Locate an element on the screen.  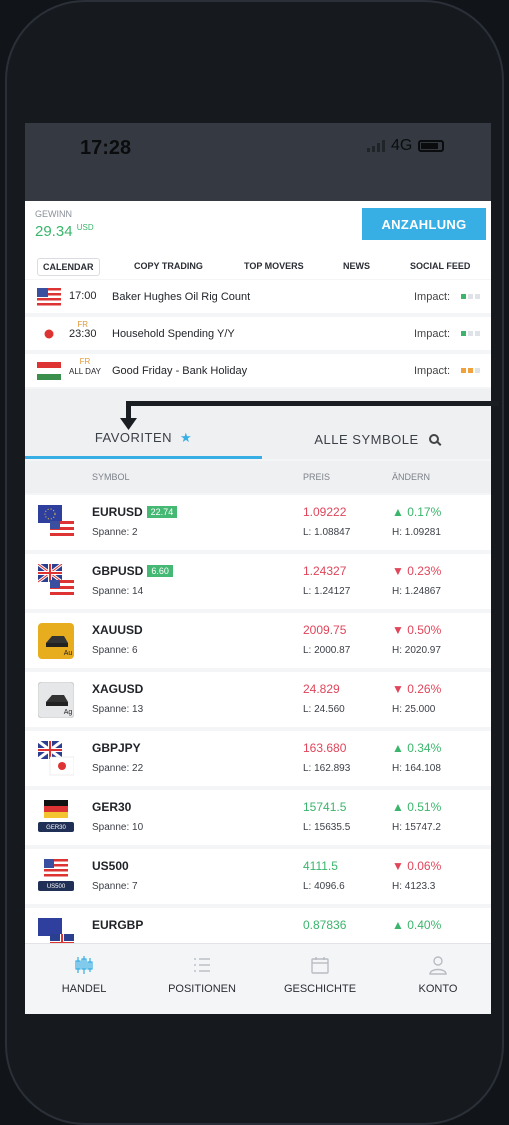
column-change: ÄNDERN is located at coordinates (411, 477).